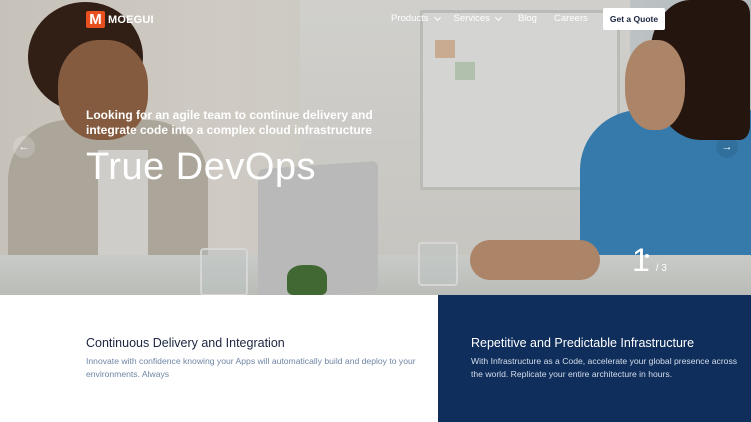 The image size is (751, 422). I want to click on nav-item-careers: Careers, so click(571, 18).